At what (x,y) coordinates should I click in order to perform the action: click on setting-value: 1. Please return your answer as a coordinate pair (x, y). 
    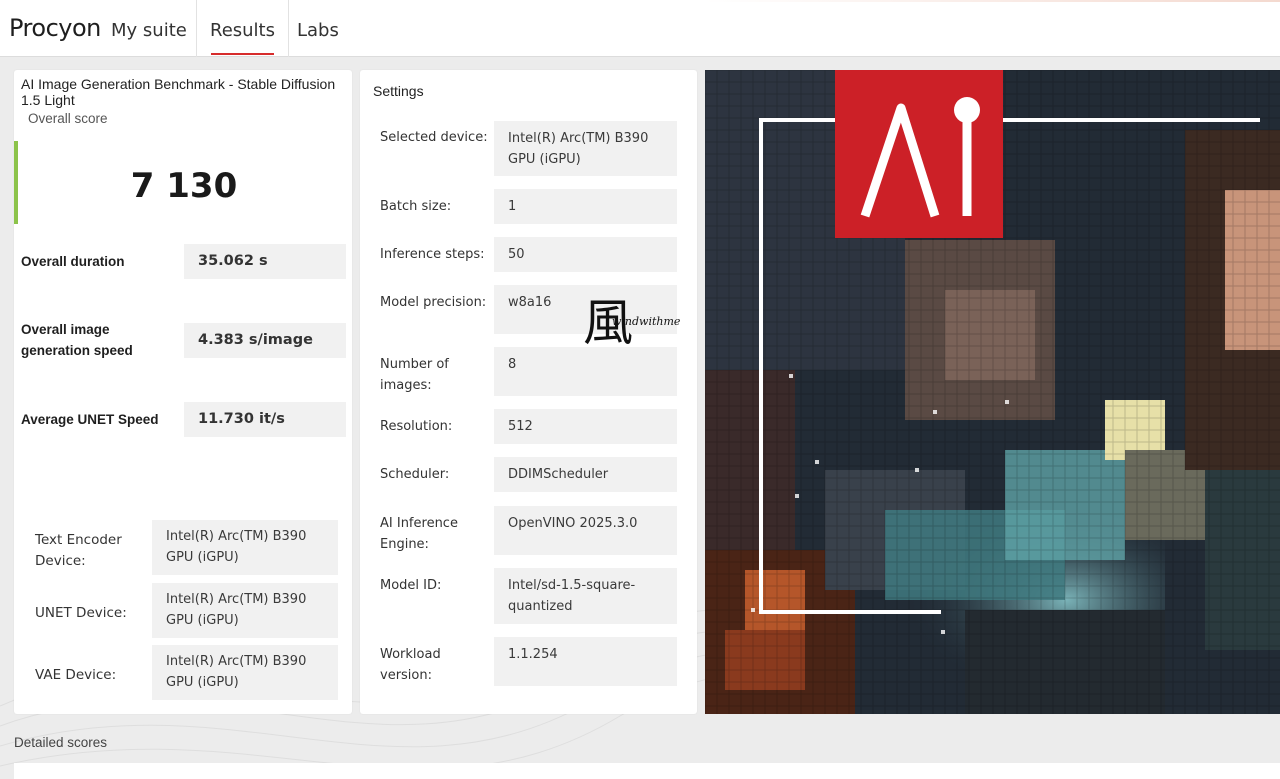
    Looking at the image, I should click on (585, 206).